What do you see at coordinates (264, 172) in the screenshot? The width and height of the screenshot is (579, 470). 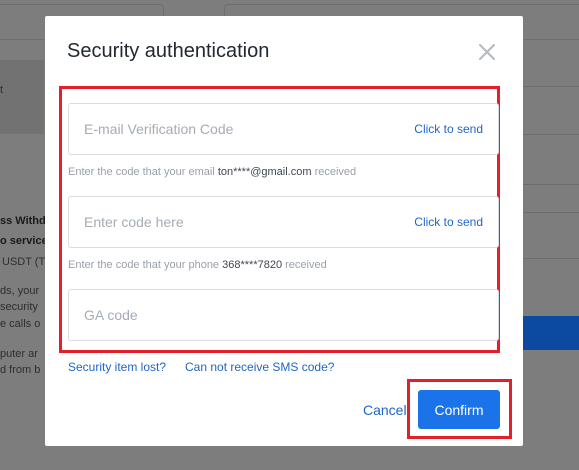 I see `email-hint-address: ton****@gmail.com` at bounding box center [264, 172].